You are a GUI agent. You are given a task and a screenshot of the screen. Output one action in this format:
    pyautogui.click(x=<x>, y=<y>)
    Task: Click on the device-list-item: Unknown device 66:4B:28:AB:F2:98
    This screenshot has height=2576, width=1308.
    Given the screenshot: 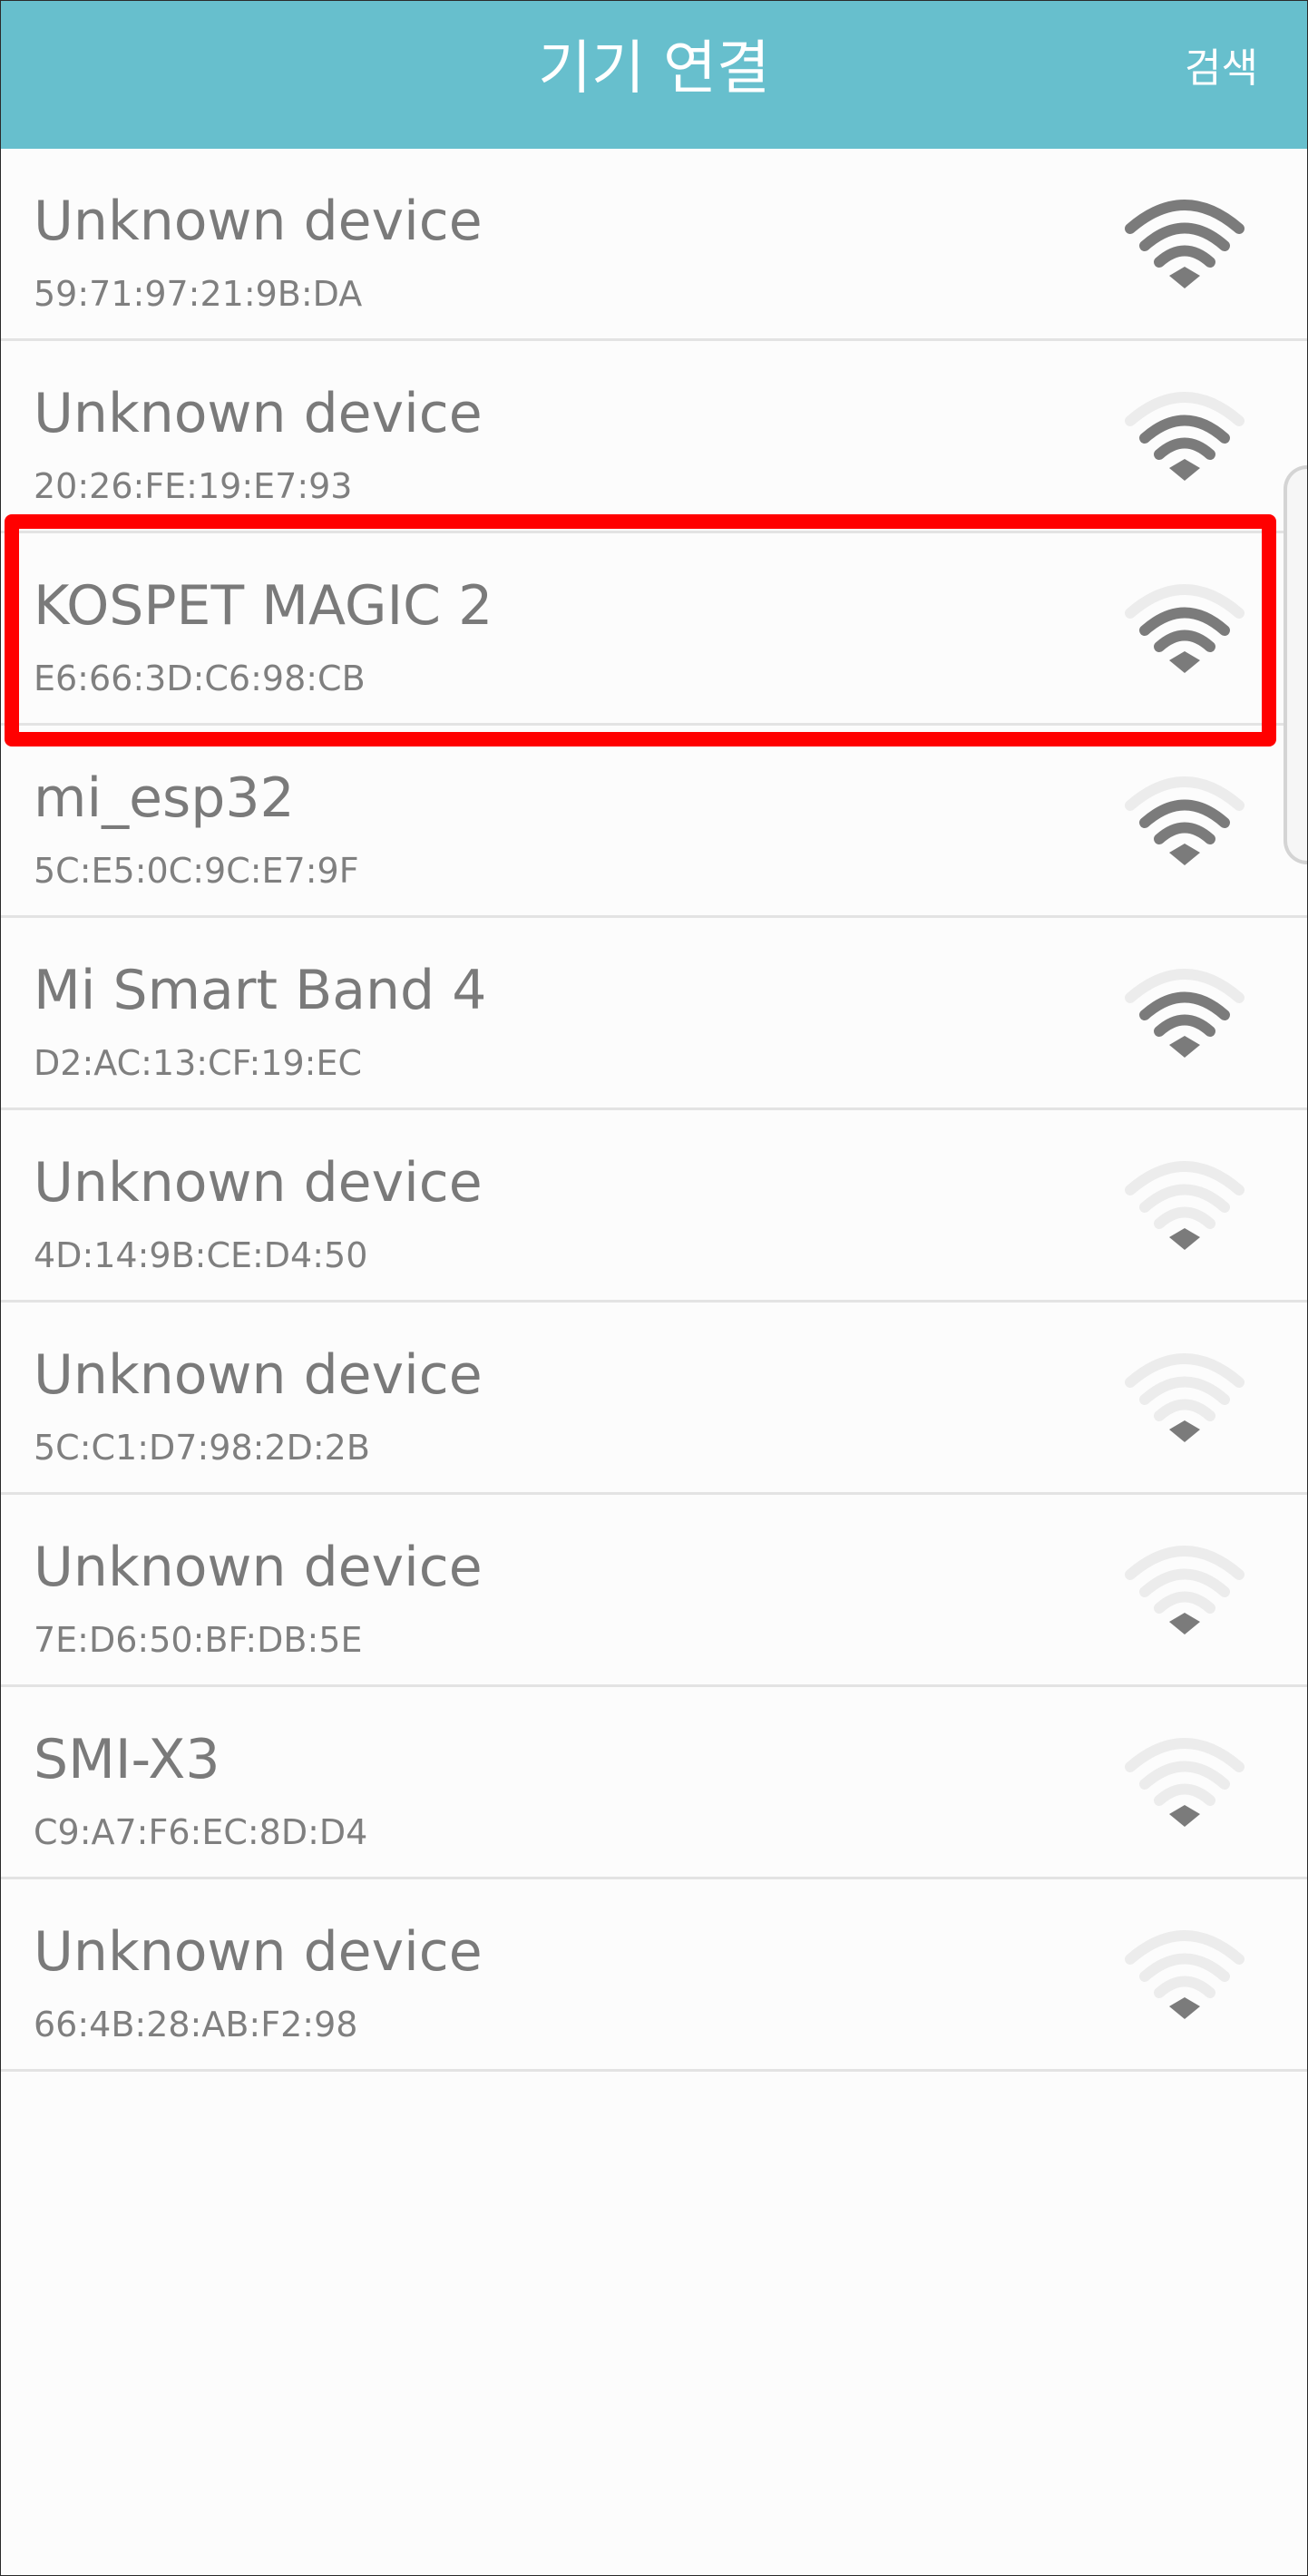 What is the action you would take?
    pyautogui.click(x=654, y=1975)
    